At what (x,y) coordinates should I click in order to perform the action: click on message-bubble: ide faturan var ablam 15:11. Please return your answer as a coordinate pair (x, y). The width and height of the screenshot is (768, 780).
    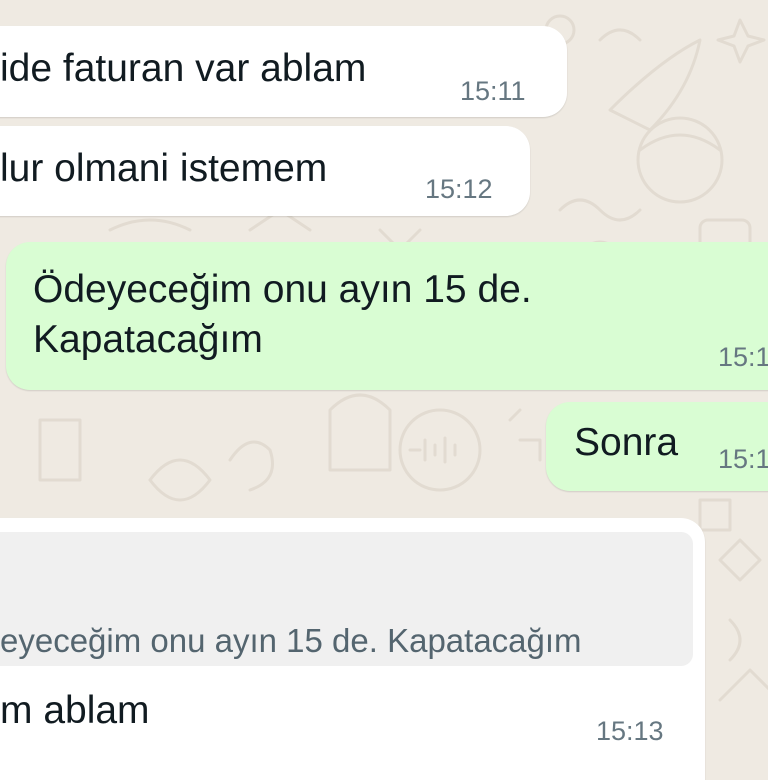
    Looking at the image, I should click on (283, 71).